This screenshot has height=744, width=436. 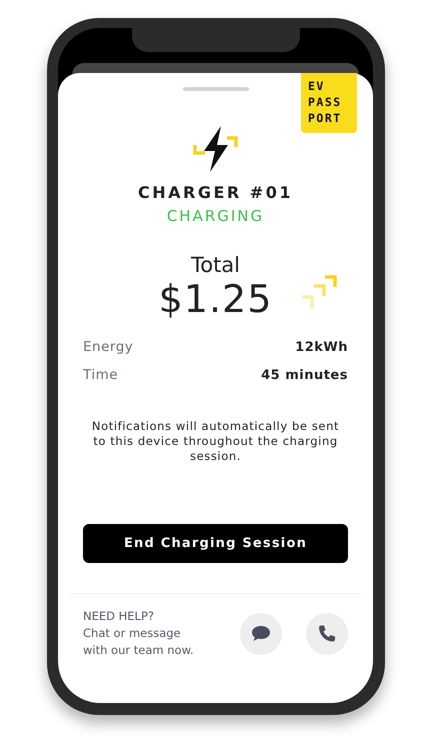 I want to click on logo: EV PASS PORT, so click(x=329, y=103).